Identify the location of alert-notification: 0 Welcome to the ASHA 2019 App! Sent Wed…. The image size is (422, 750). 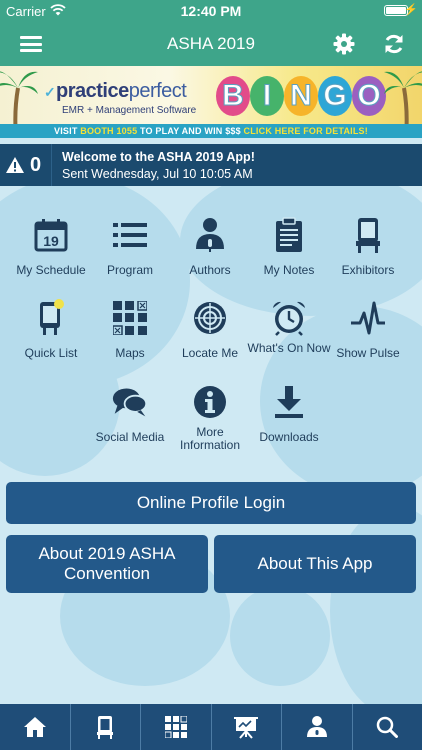
(211, 165).